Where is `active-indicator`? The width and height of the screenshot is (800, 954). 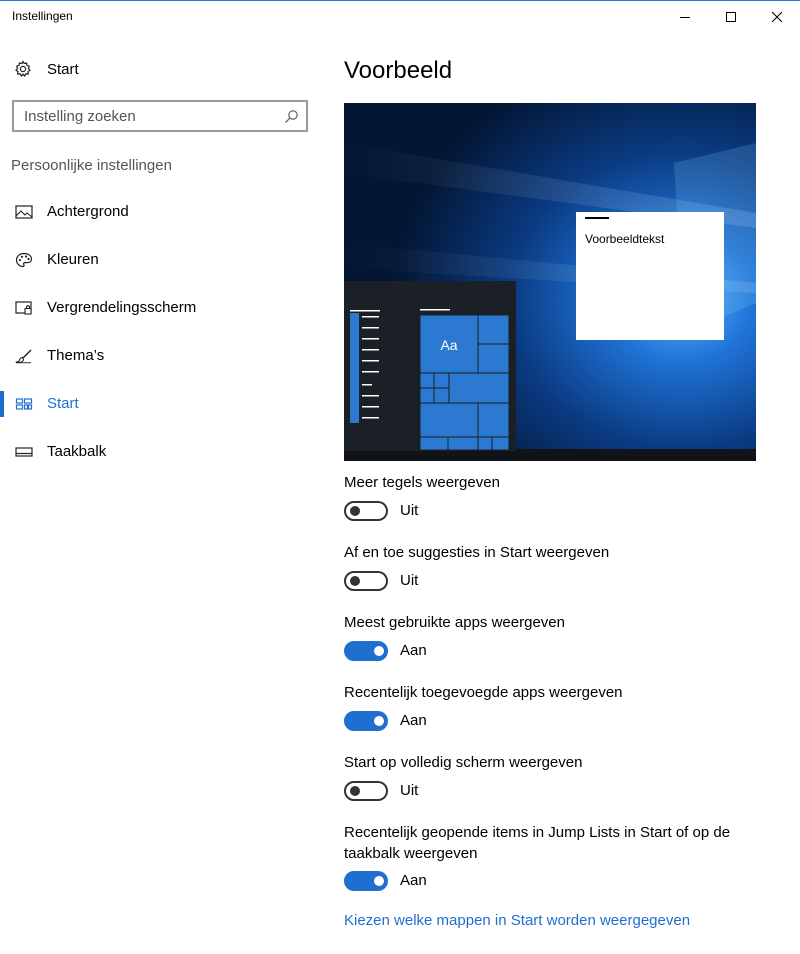 active-indicator is located at coordinates (2, 404).